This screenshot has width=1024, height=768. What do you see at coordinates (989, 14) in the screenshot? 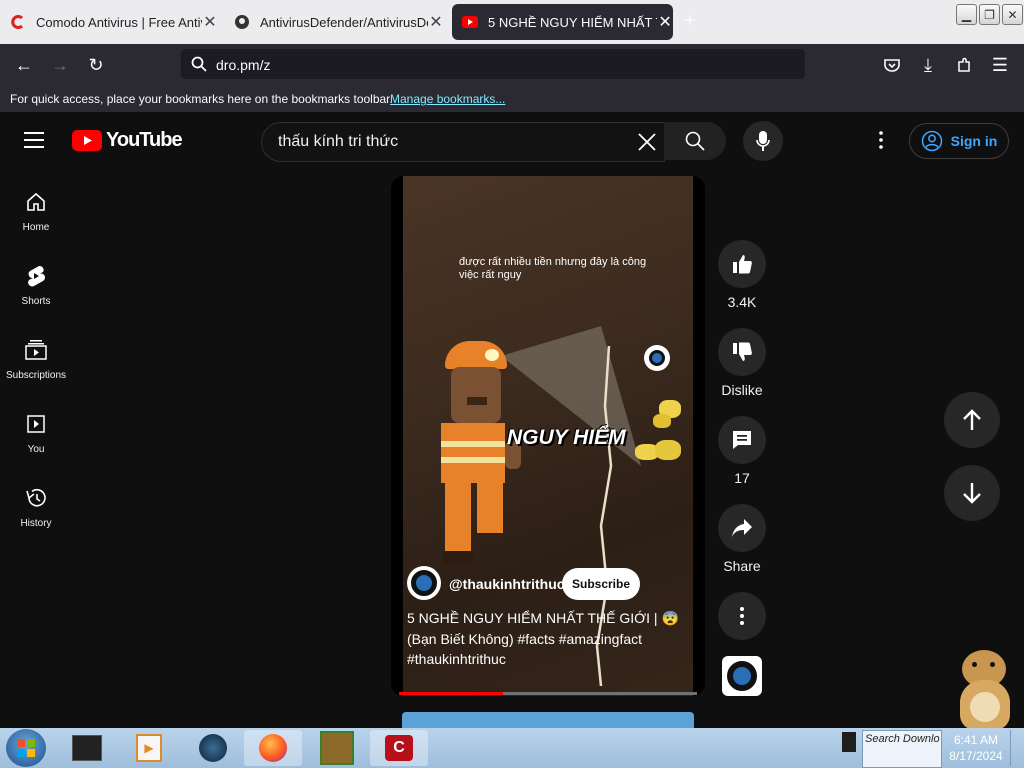
I see `restore-button: ❐` at bounding box center [989, 14].